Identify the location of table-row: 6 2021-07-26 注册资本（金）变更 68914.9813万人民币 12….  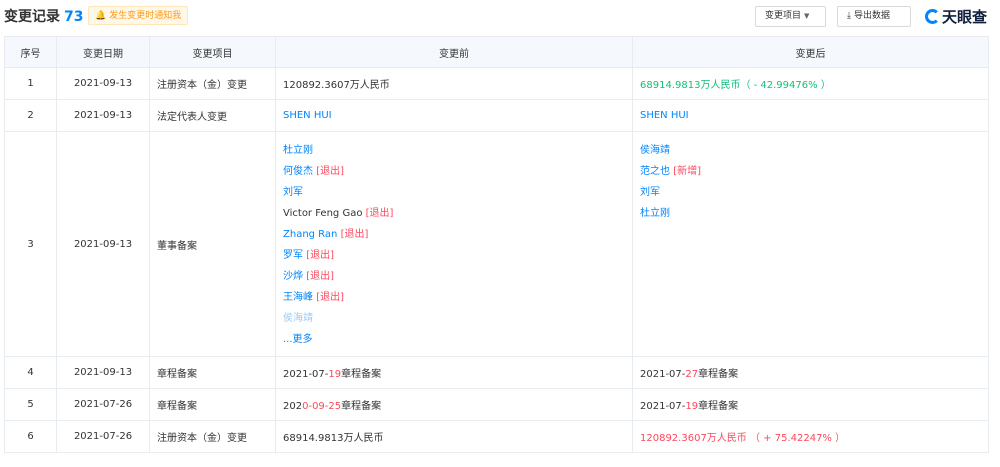
(496, 436).